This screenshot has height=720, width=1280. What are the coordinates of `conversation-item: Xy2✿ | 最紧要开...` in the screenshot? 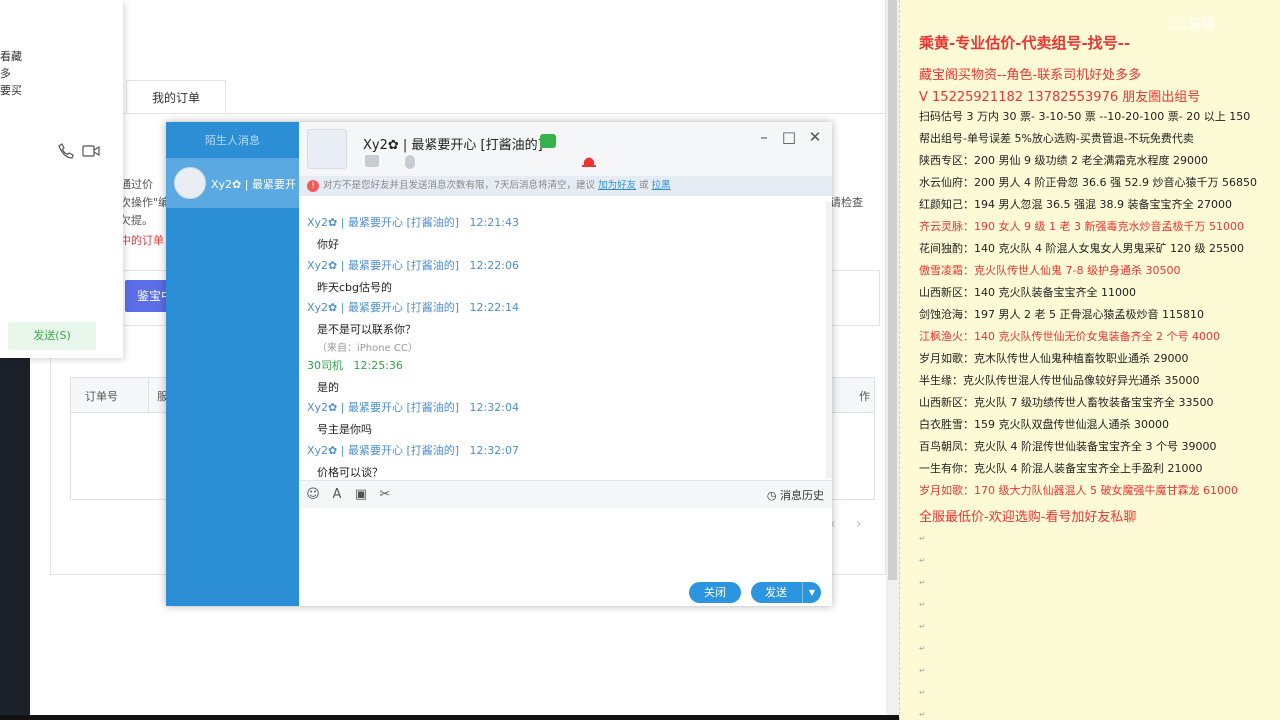 It's located at (232, 183).